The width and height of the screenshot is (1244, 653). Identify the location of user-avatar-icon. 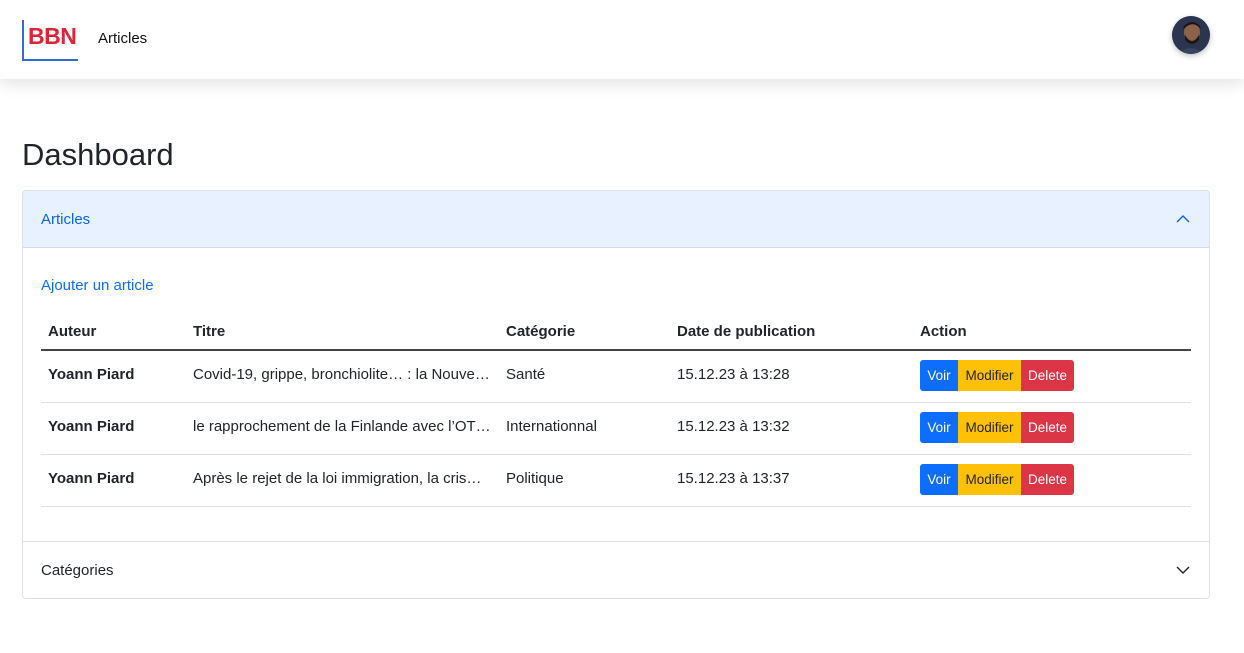
(1191, 35).